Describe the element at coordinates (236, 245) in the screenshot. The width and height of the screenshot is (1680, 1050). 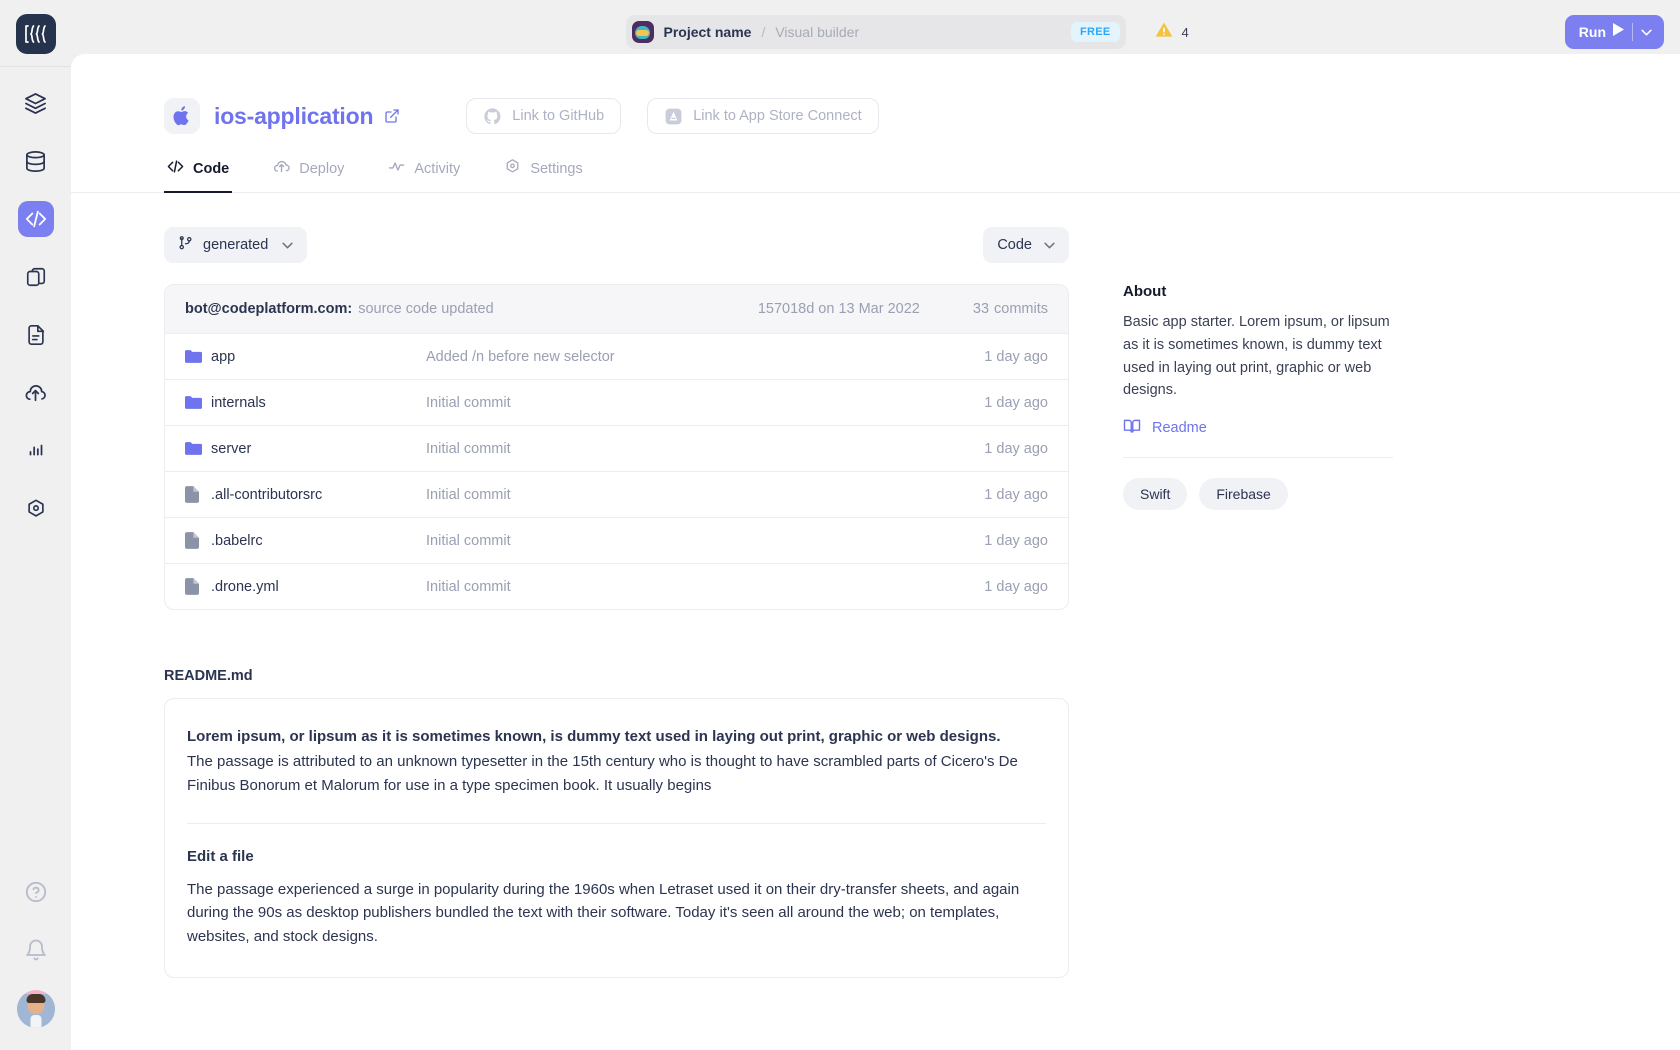
I see `branch-selector: generated` at that location.